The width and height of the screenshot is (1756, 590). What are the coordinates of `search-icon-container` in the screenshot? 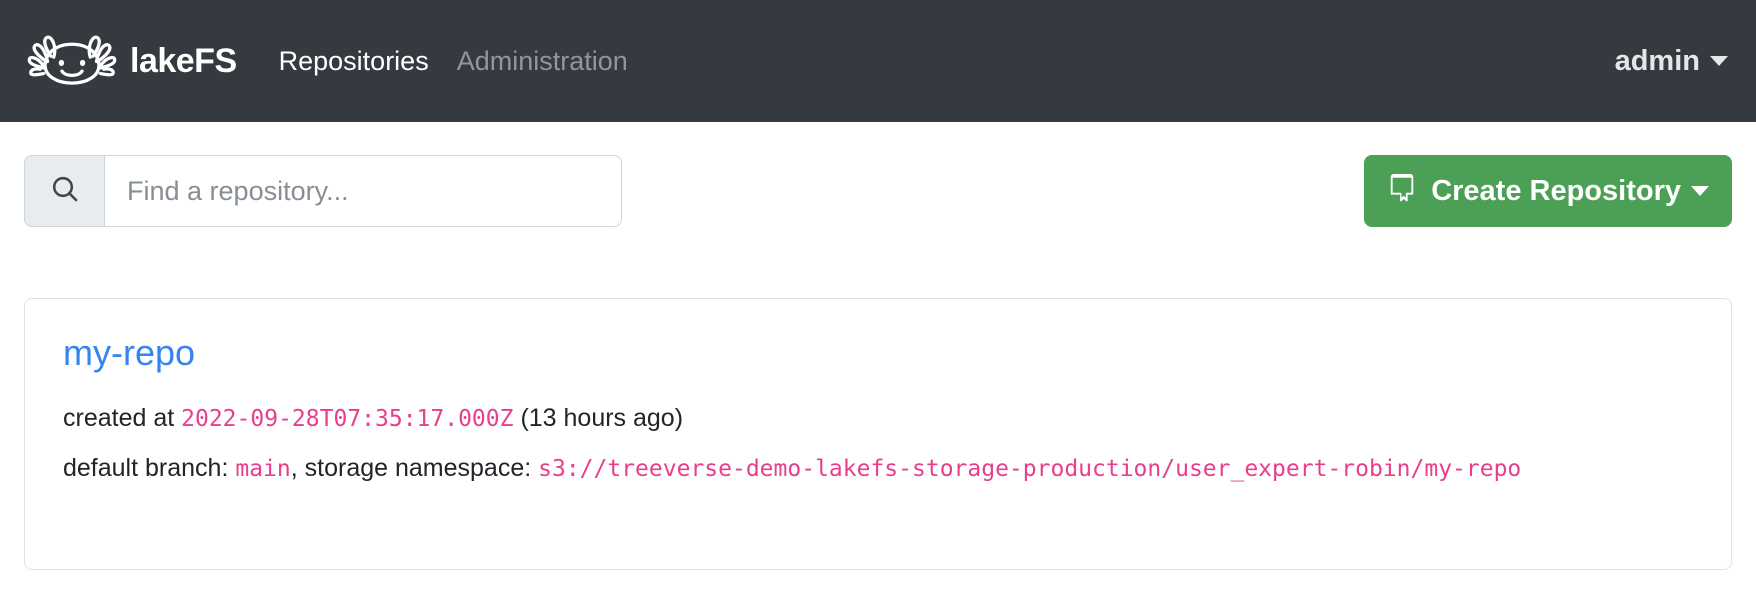 It's located at (64, 191).